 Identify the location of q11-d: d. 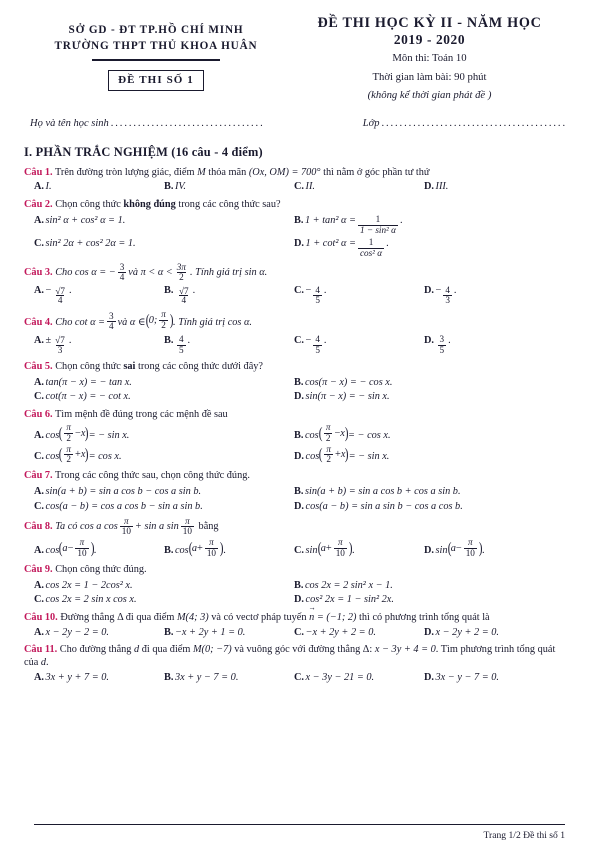
(137, 650).